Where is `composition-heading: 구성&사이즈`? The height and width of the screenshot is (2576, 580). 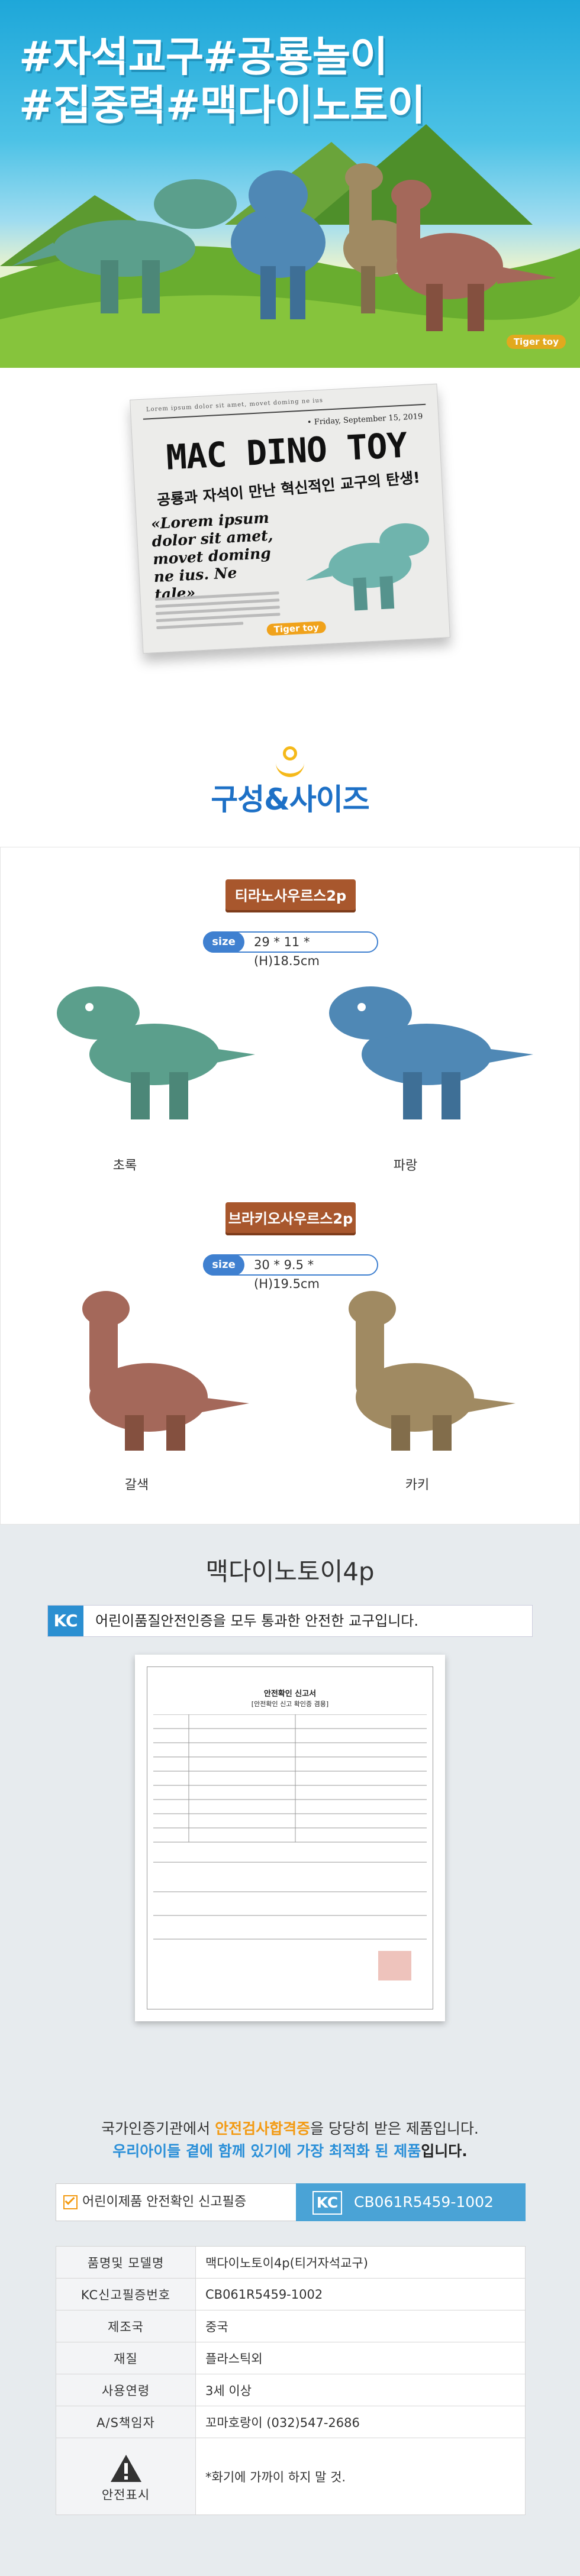 composition-heading: 구성&사이즈 is located at coordinates (290, 779).